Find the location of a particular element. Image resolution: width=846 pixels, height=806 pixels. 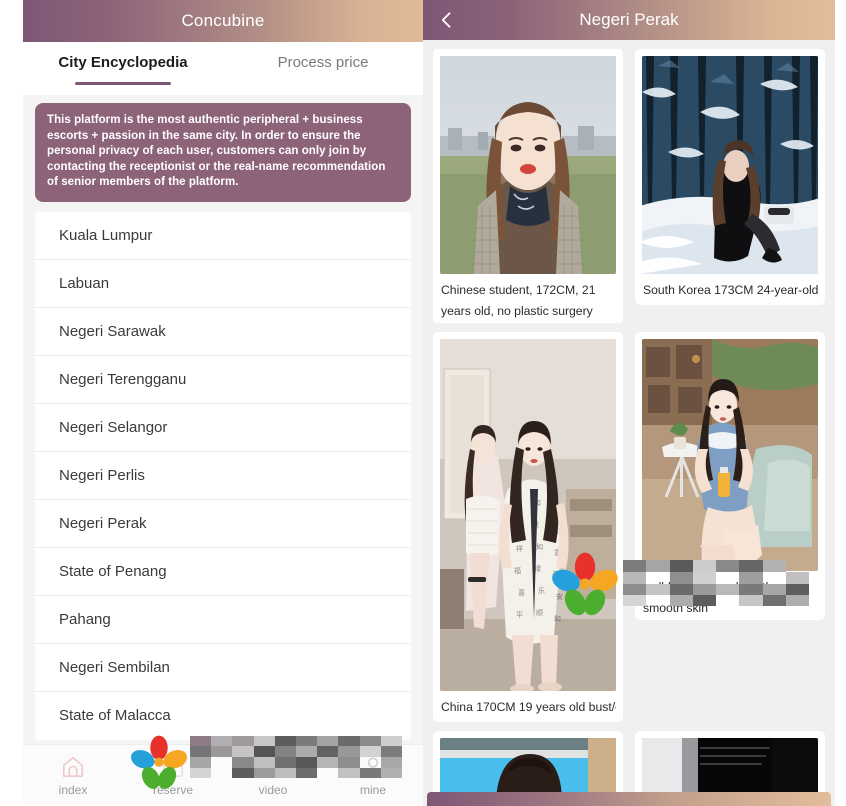

profile-card-box: 永和心 安康吉 祥如意 福禄寿 喜乐安 平顺和 is located at coordinates (528, 527).